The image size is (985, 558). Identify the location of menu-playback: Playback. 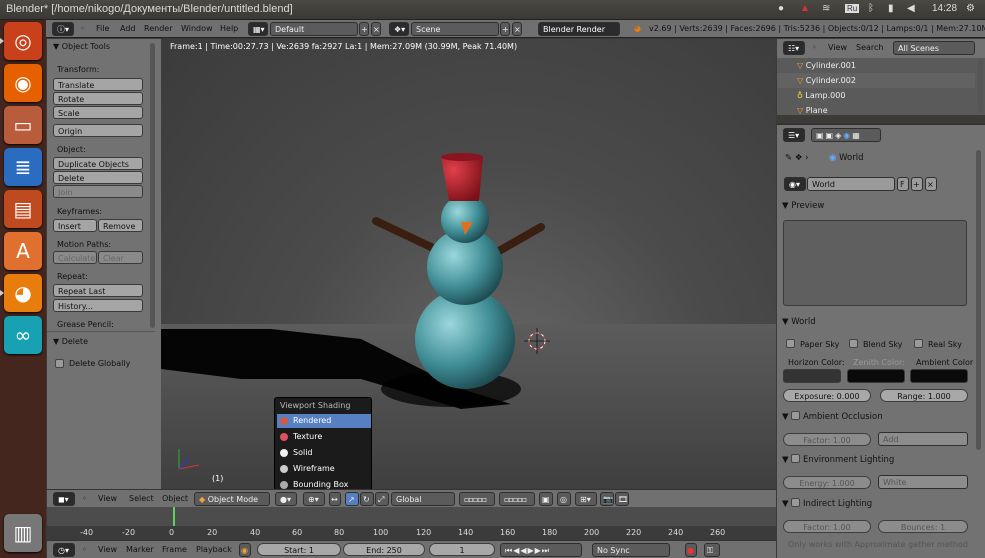
(214, 550).